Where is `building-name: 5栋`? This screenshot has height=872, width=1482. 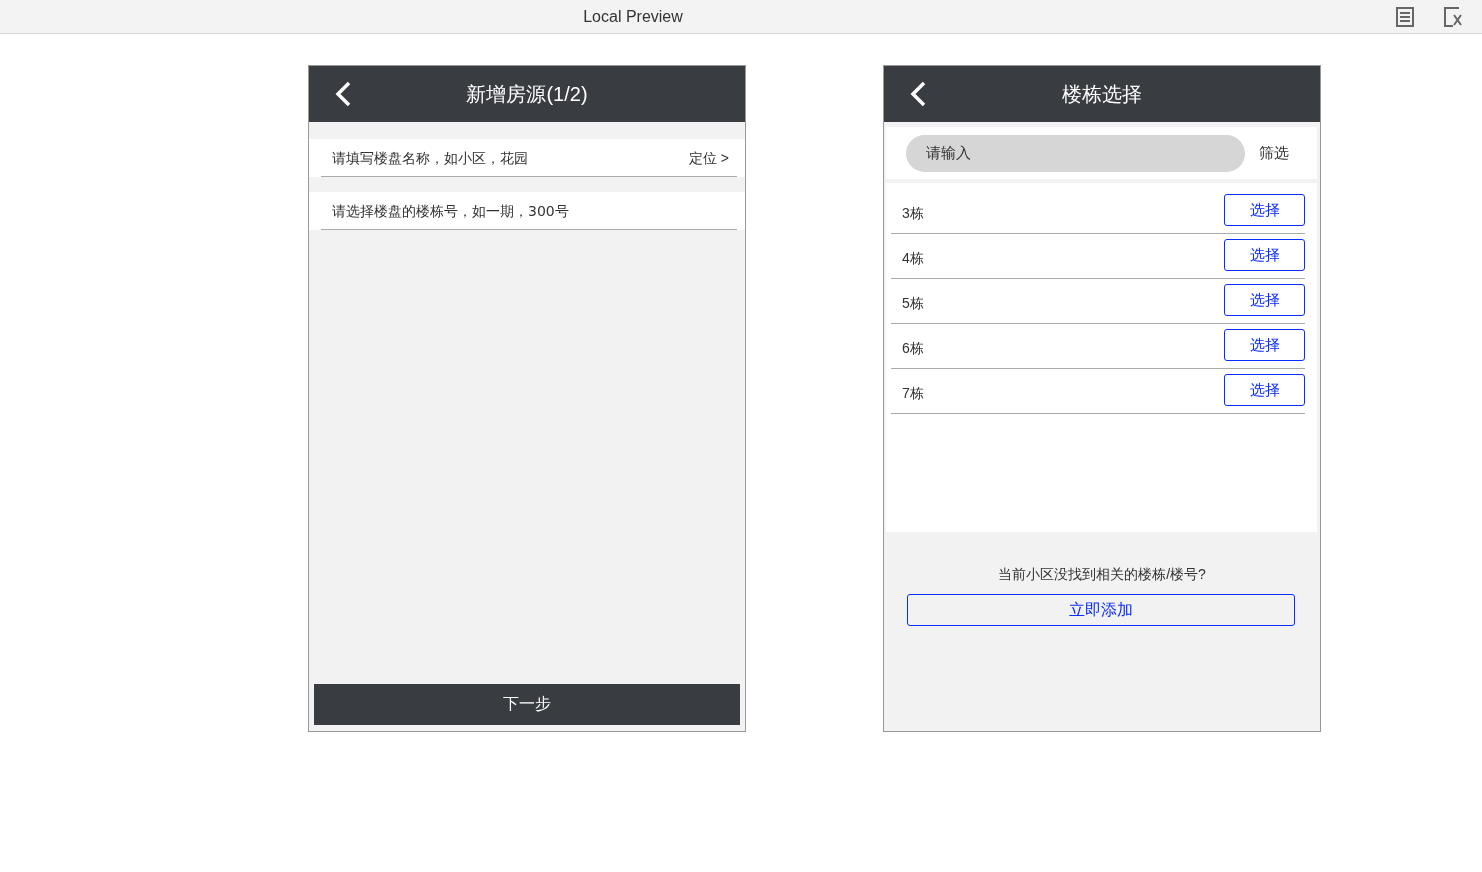 building-name: 5栋 is located at coordinates (913, 303).